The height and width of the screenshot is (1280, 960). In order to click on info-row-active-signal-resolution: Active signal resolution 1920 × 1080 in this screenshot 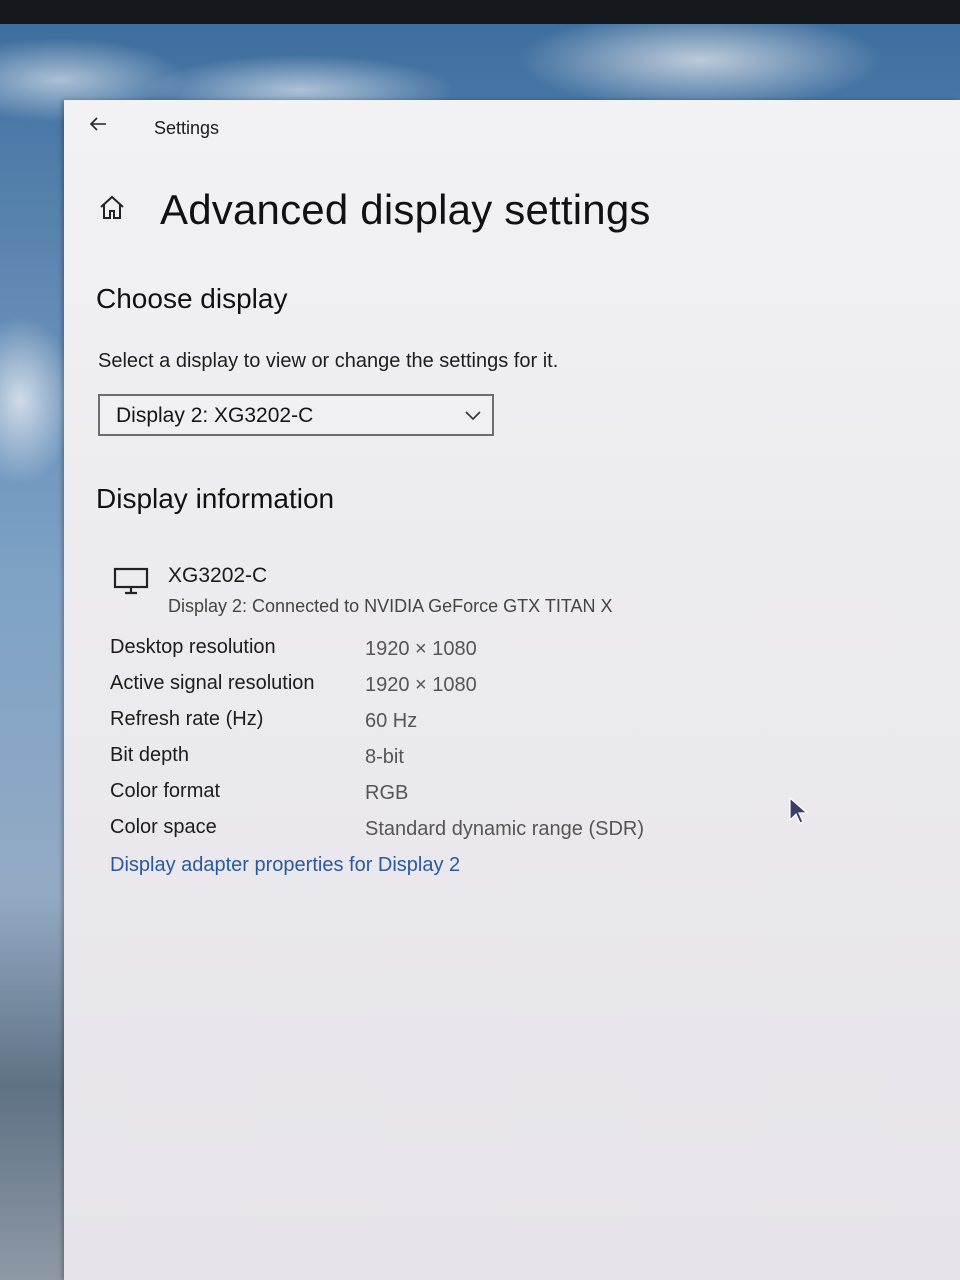, I will do `click(460, 686)`.